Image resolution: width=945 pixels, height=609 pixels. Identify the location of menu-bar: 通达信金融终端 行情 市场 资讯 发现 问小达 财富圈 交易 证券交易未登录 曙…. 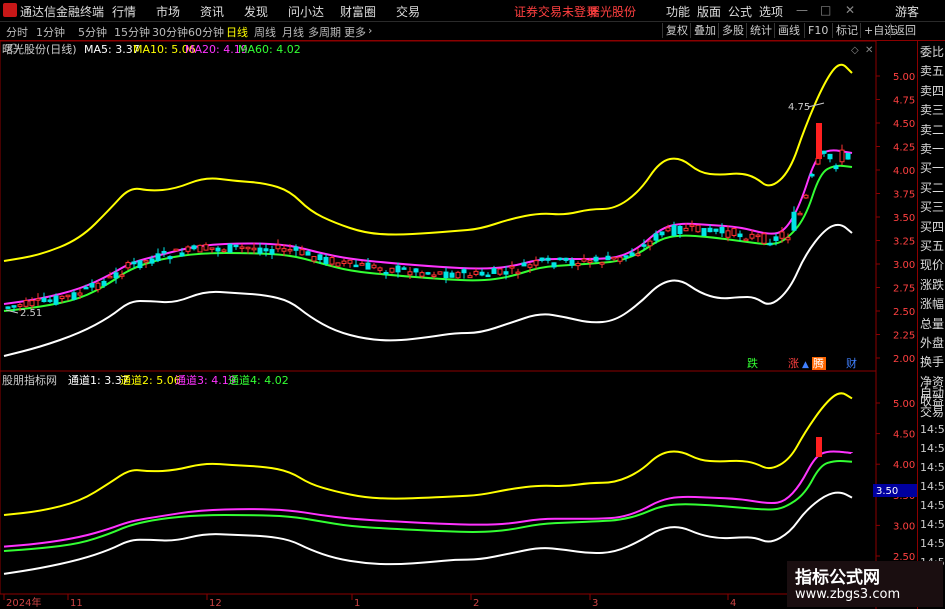
(472, 11).